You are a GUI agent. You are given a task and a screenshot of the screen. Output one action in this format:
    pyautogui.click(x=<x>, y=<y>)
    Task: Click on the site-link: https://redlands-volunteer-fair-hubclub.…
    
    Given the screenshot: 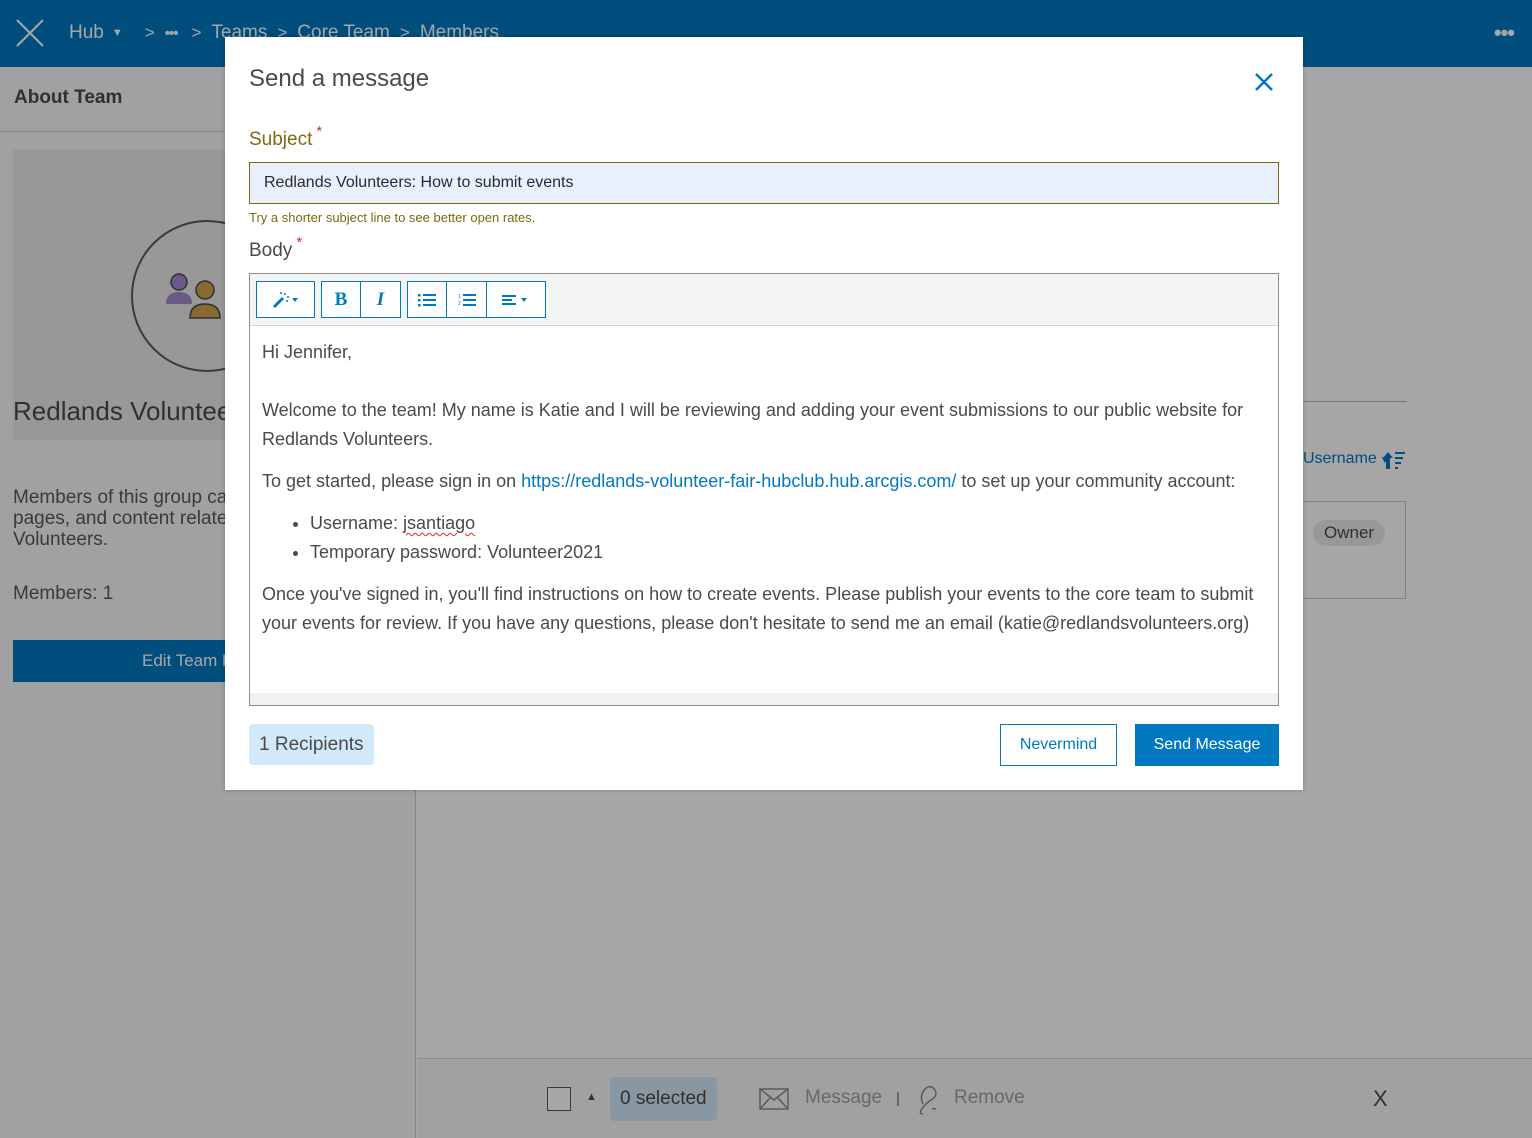 What is the action you would take?
    pyautogui.click(x=738, y=481)
    